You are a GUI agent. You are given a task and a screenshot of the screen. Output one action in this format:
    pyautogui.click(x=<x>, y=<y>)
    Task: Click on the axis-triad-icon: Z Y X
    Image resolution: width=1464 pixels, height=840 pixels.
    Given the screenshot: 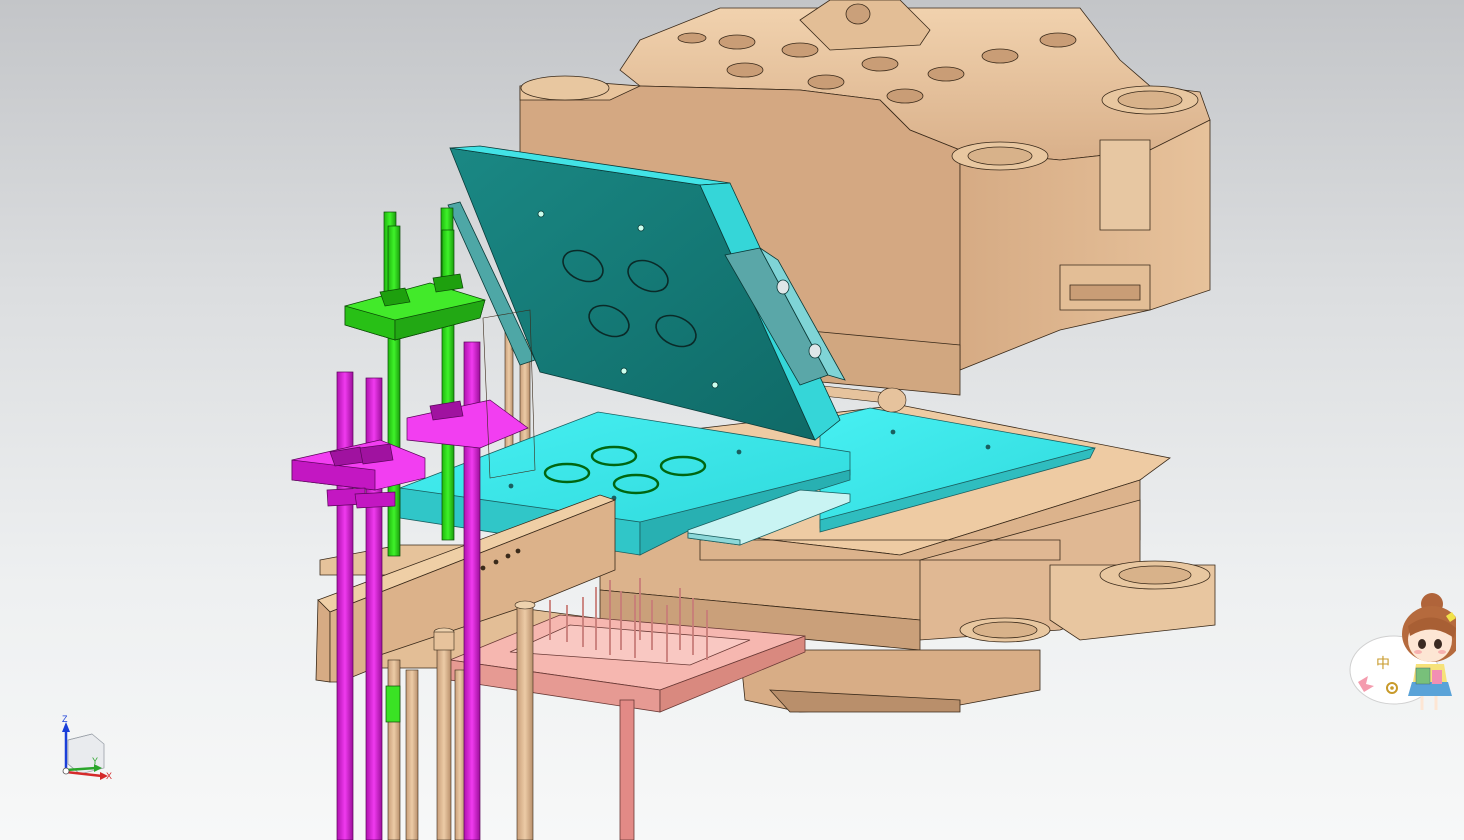 What is the action you would take?
    pyautogui.click(x=87, y=748)
    